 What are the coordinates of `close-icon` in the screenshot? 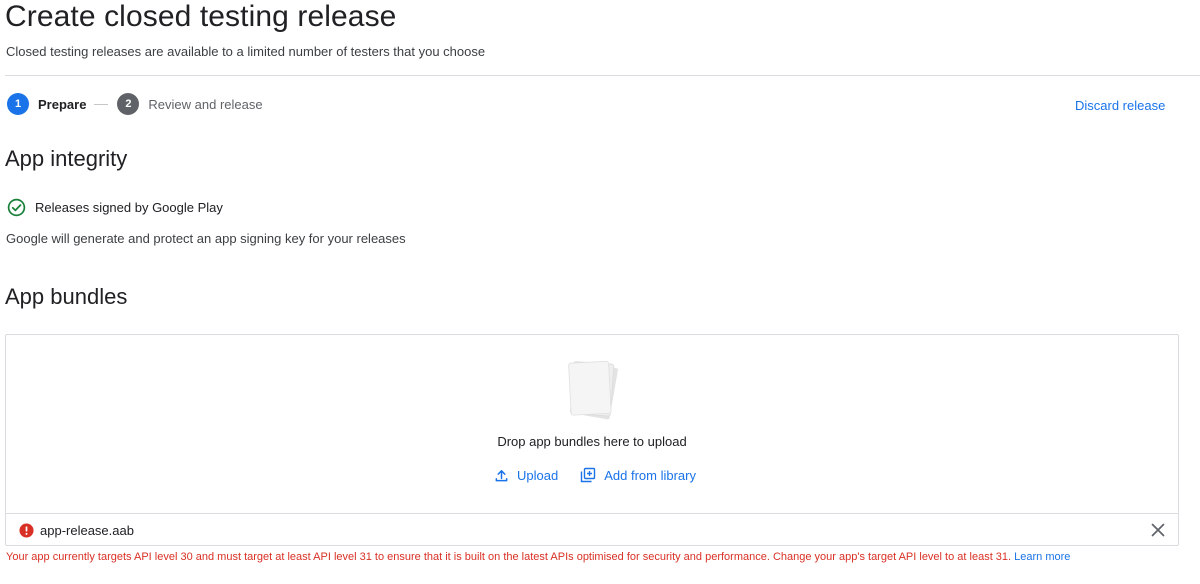 It's located at (1158, 530).